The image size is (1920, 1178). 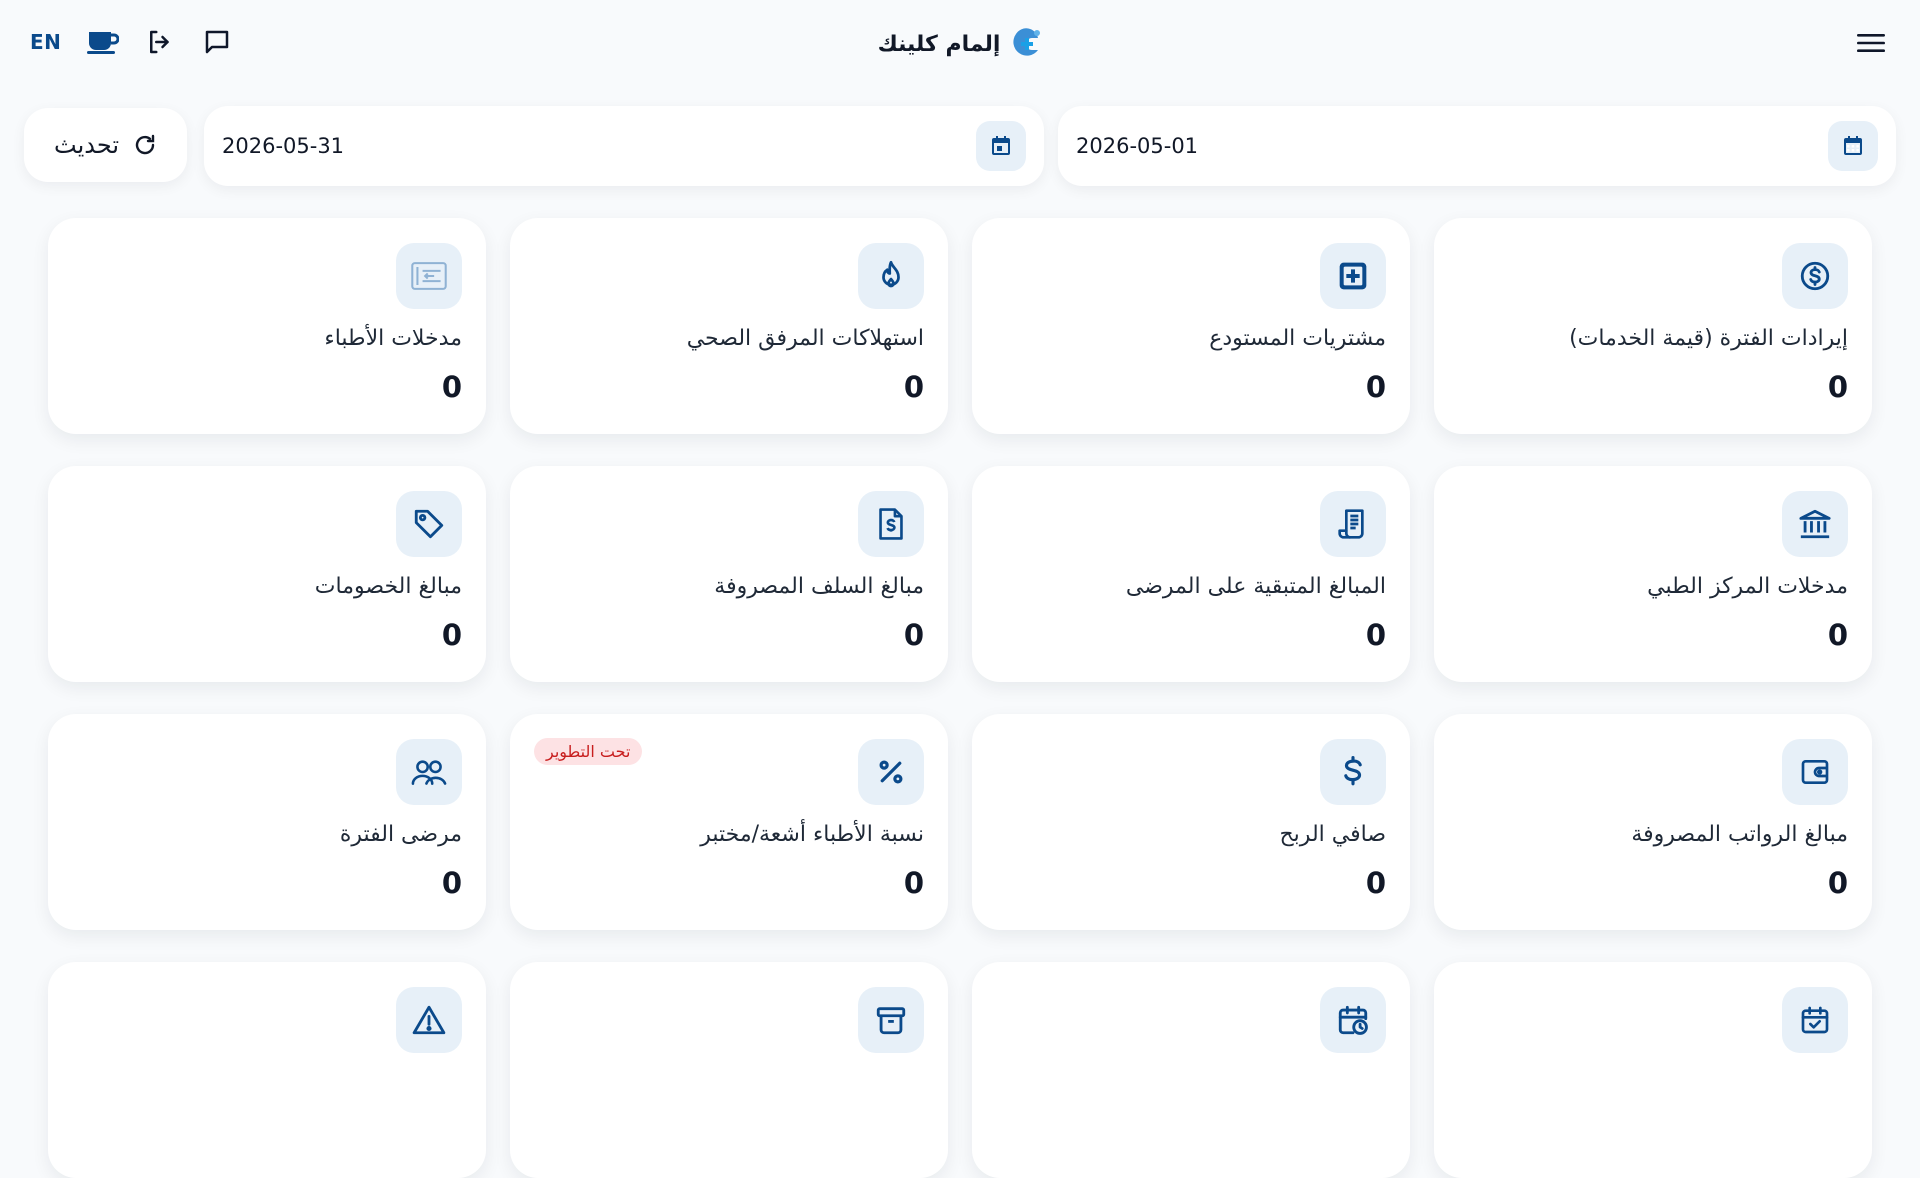 What do you see at coordinates (1353, 524) in the screenshot?
I see `receipt-icon` at bounding box center [1353, 524].